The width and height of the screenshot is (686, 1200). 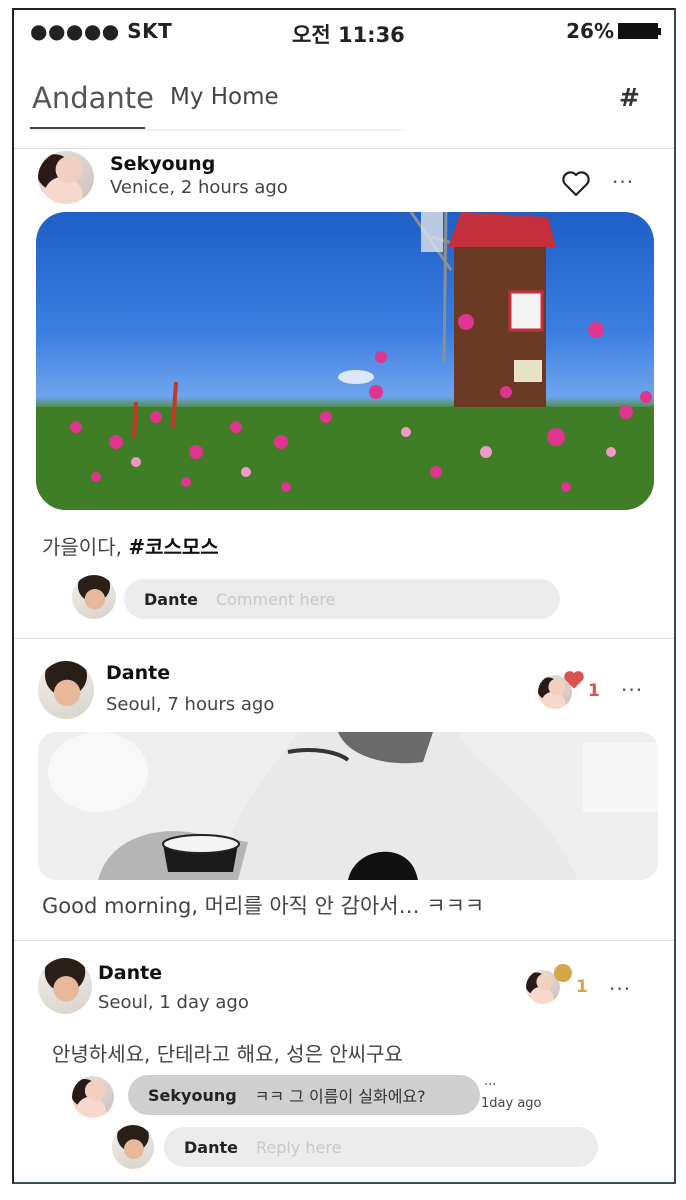 I want to click on post-photo, so click(x=348, y=806).